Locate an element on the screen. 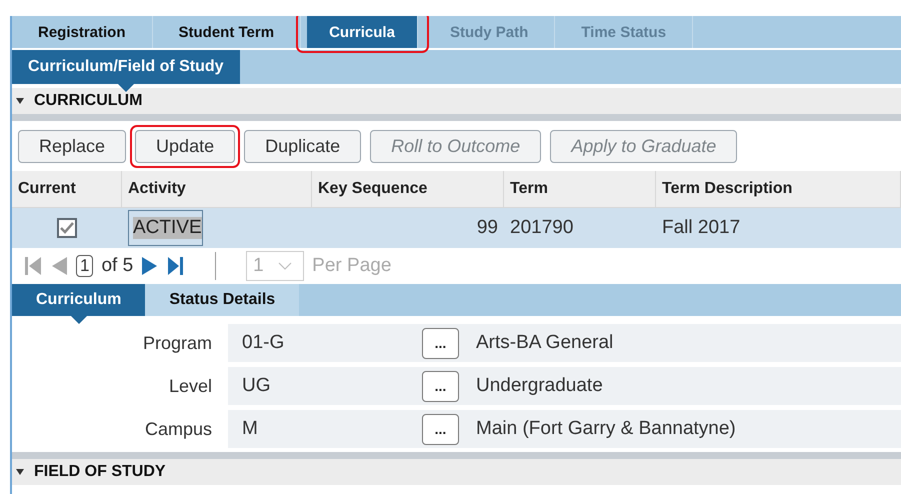 Image resolution: width=901 pixels, height=494 pixels. activity-field: ACTIVE is located at coordinates (165, 228).